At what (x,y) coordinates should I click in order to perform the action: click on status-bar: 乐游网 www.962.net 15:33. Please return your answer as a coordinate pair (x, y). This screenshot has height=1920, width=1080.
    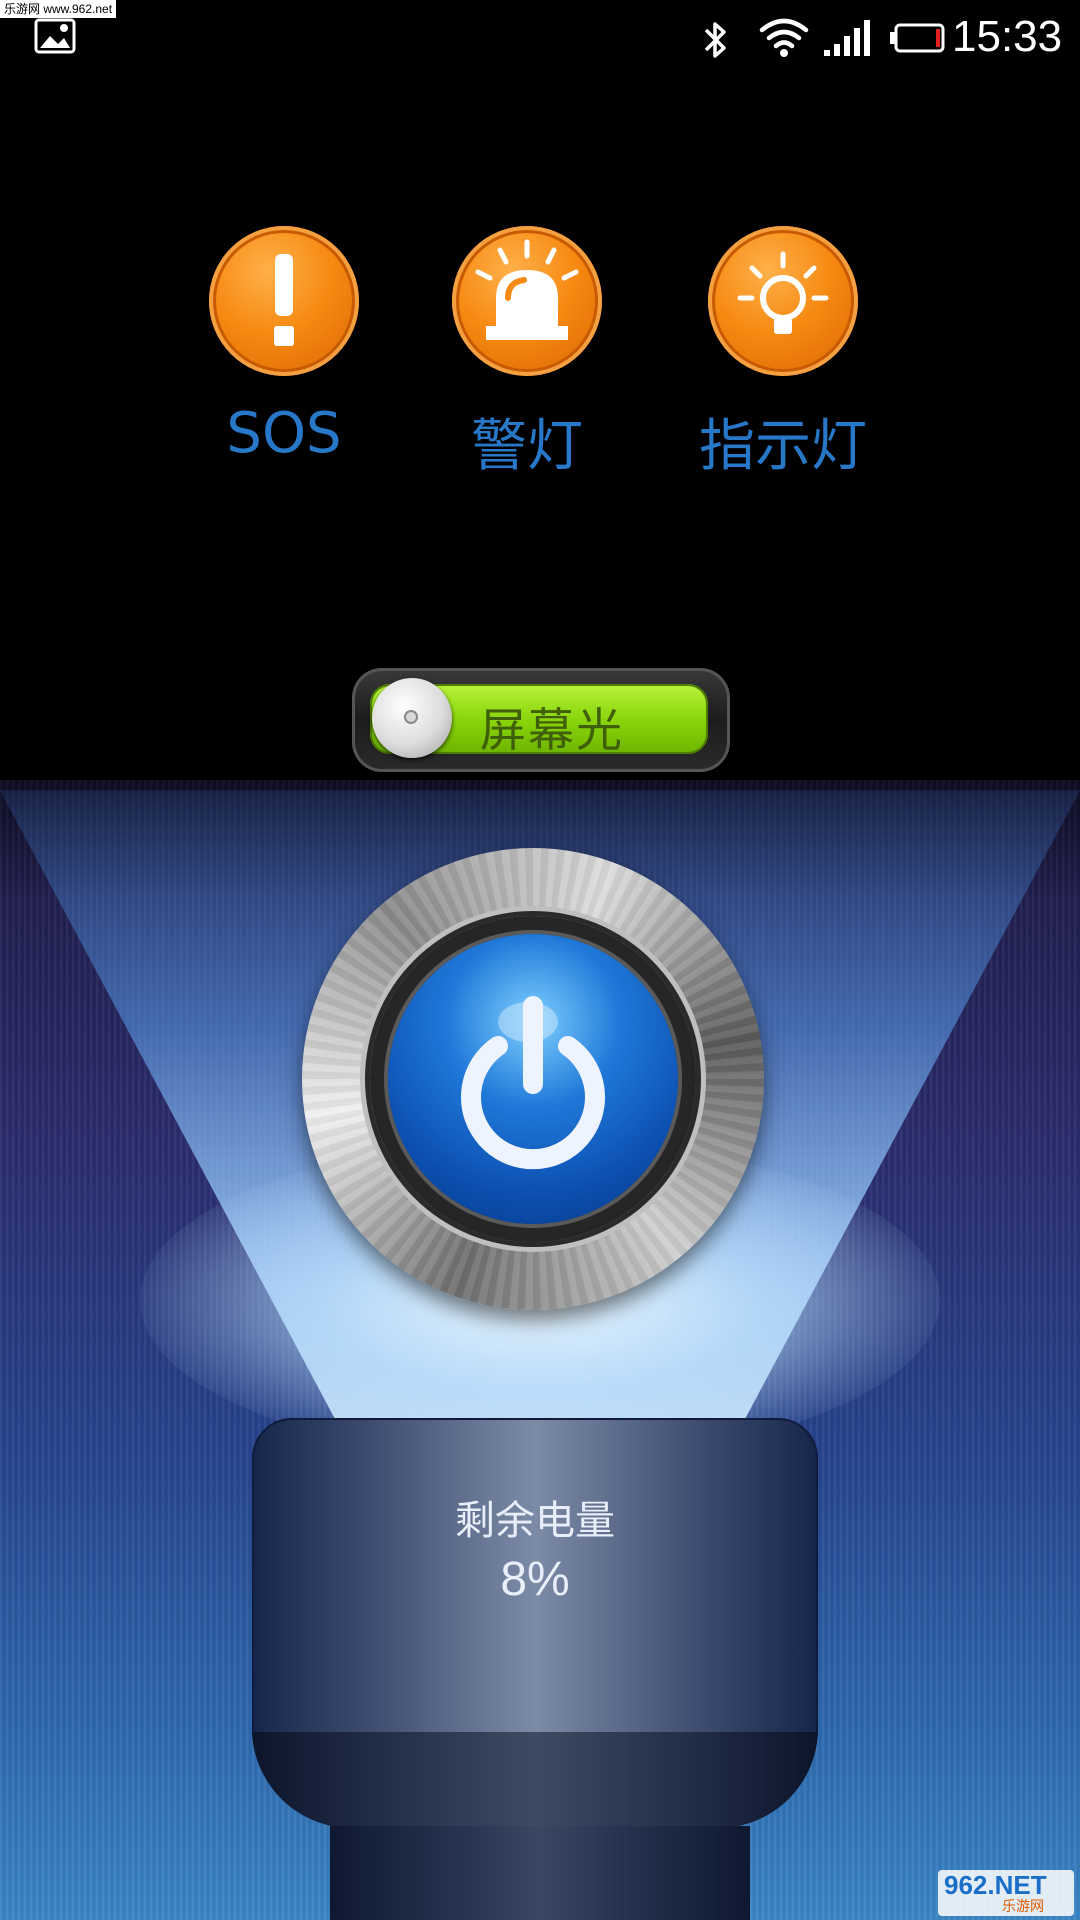
    Looking at the image, I should click on (540, 40).